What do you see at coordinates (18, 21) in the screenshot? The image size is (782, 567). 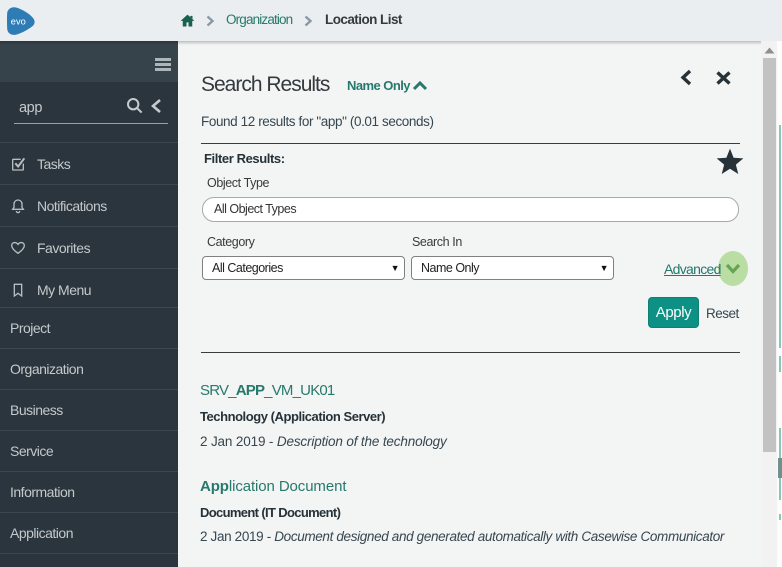 I see `svg-text: evo` at bounding box center [18, 21].